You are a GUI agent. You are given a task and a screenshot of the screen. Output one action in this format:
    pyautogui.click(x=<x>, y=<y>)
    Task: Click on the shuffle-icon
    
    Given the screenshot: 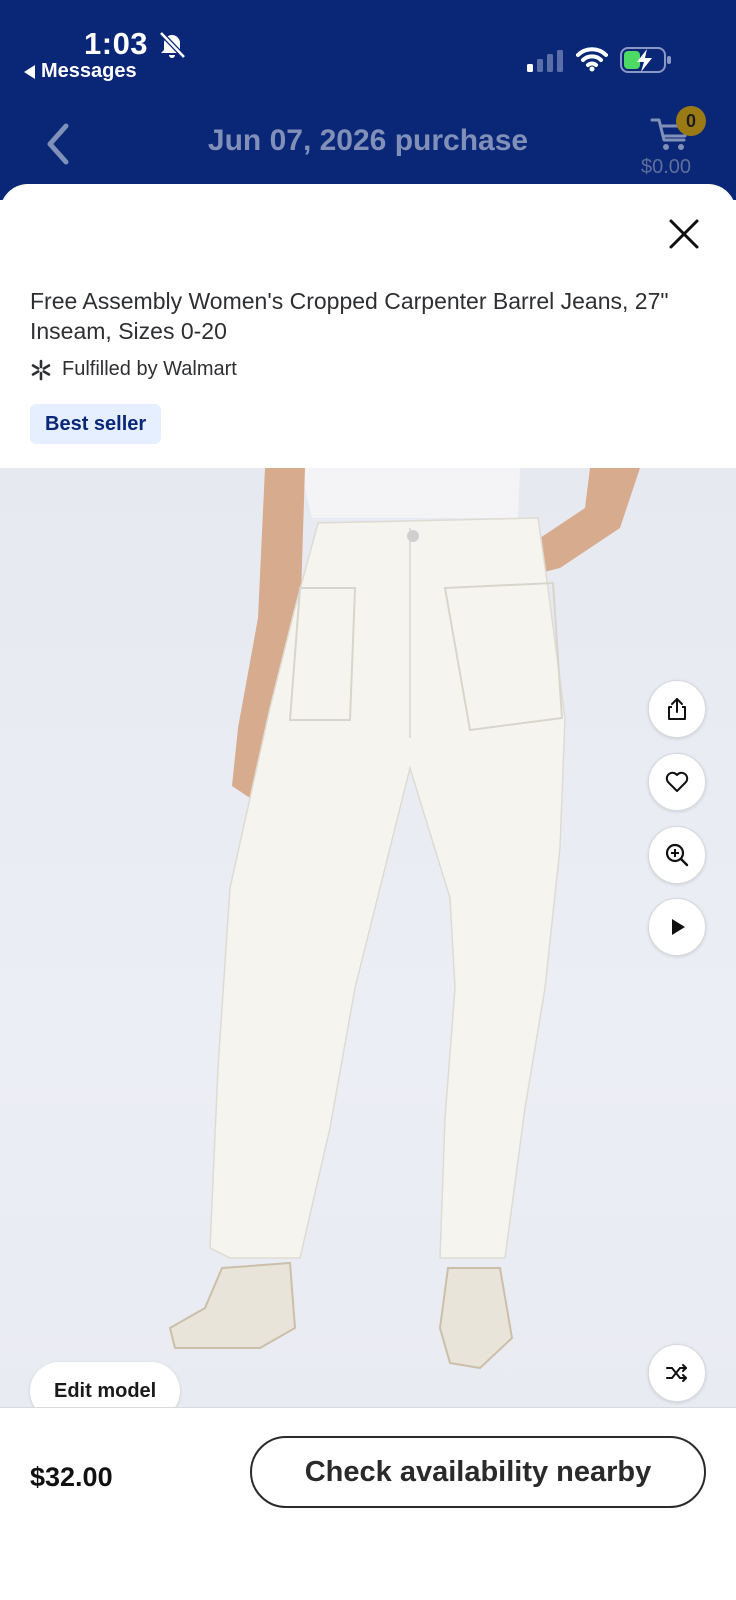 What is the action you would take?
    pyautogui.click(x=676, y=1373)
    